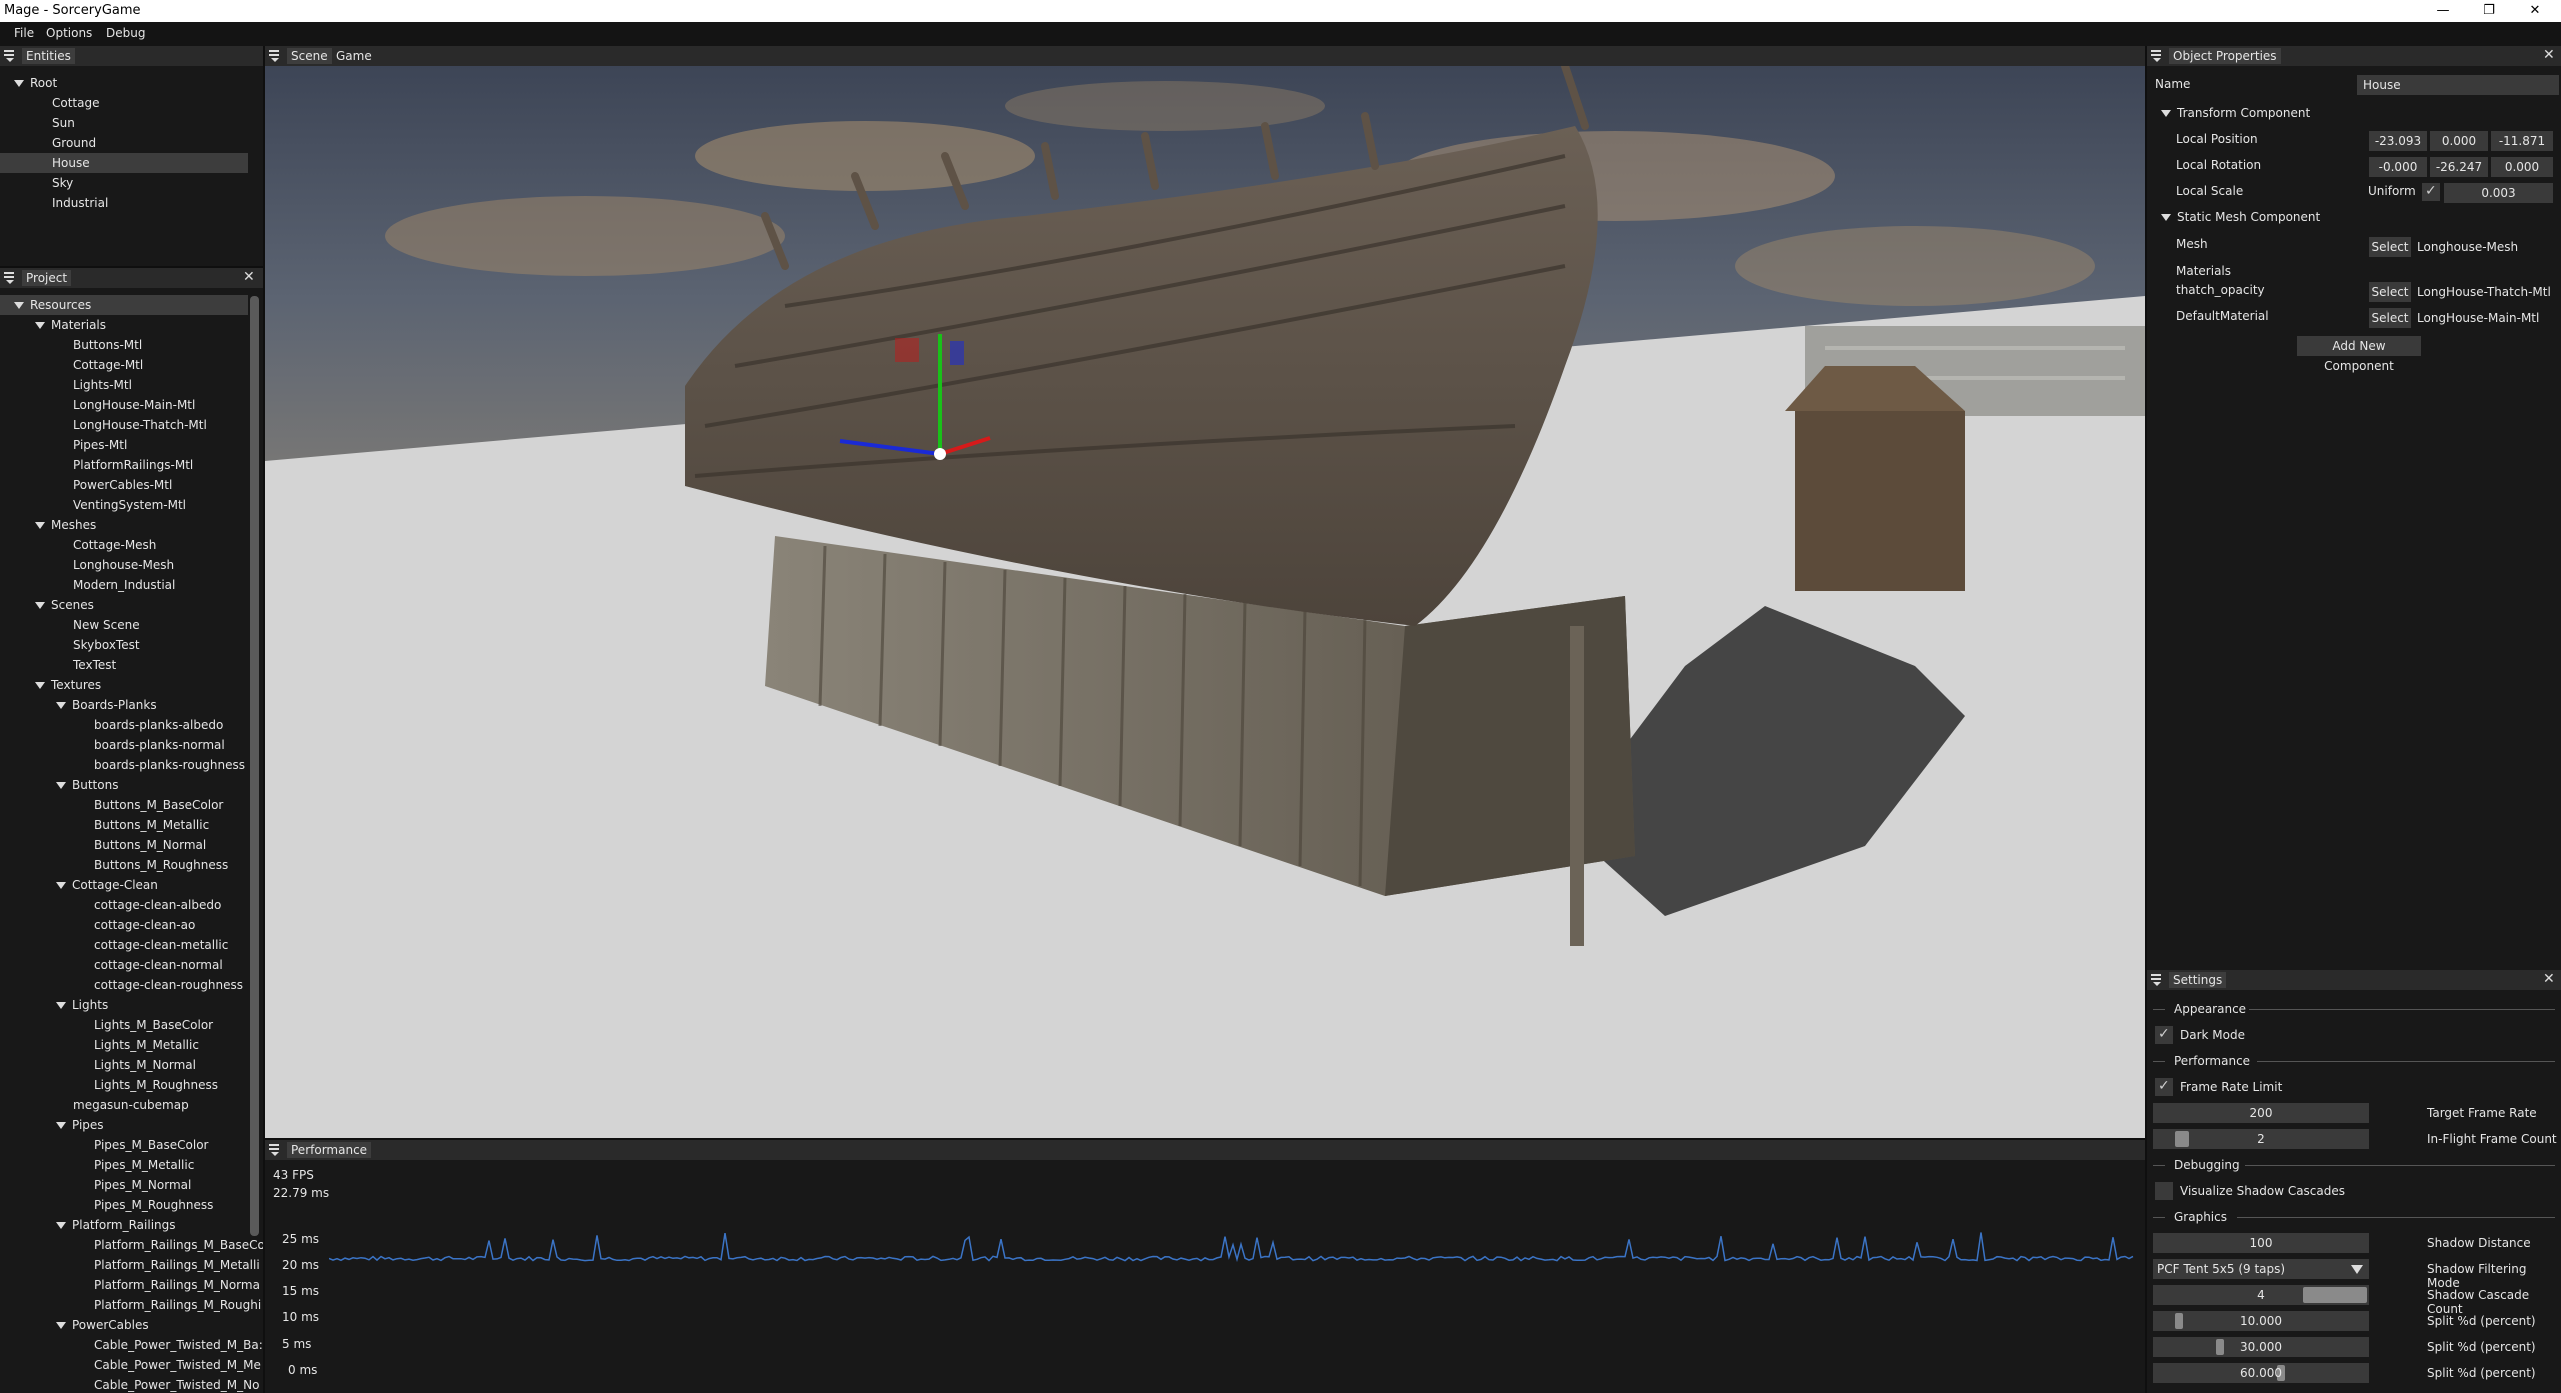  I want to click on tree-item: Ground, so click(124, 143).